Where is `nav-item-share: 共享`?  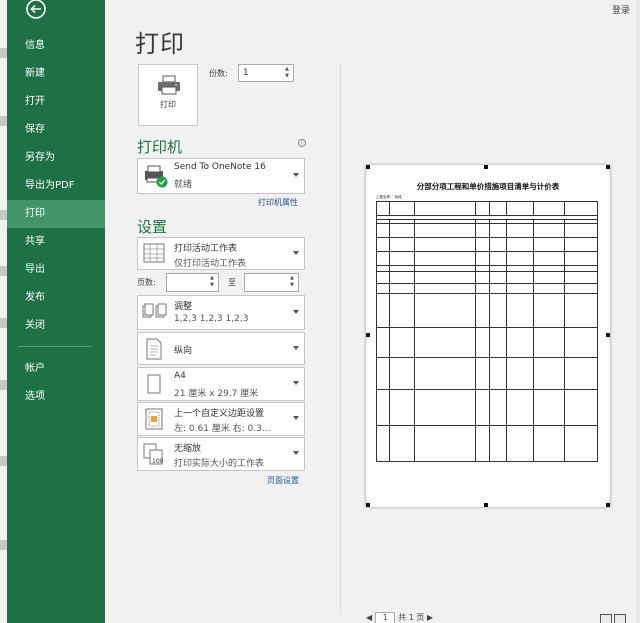 nav-item-share: 共享 is located at coordinates (56, 242).